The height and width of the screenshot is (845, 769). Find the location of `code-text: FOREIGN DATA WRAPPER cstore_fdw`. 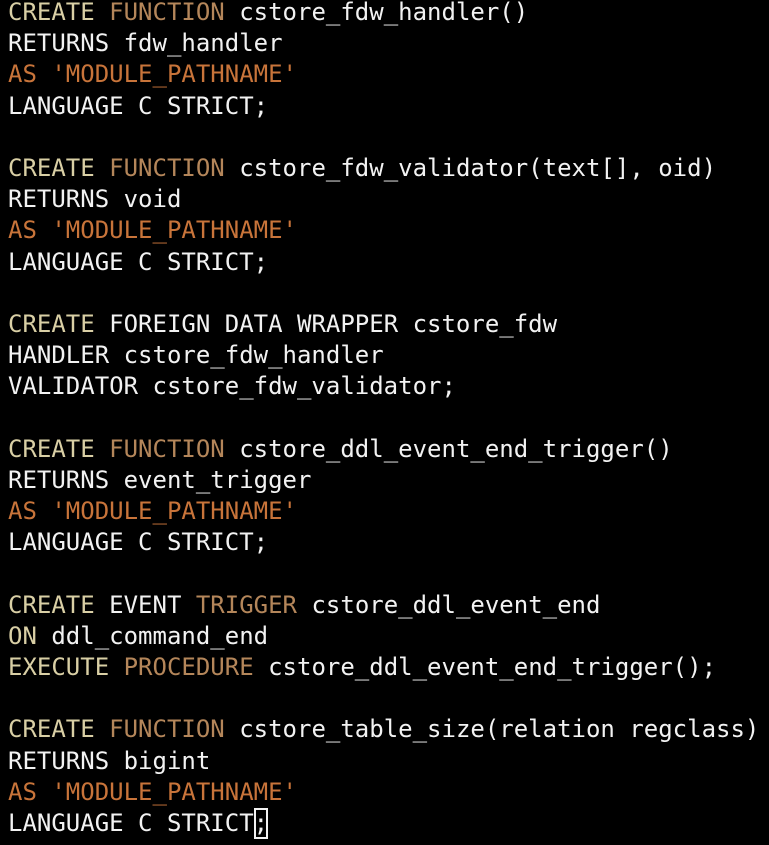

code-text: FOREIGN DATA WRAPPER cstore_fdw is located at coordinates (326, 323).